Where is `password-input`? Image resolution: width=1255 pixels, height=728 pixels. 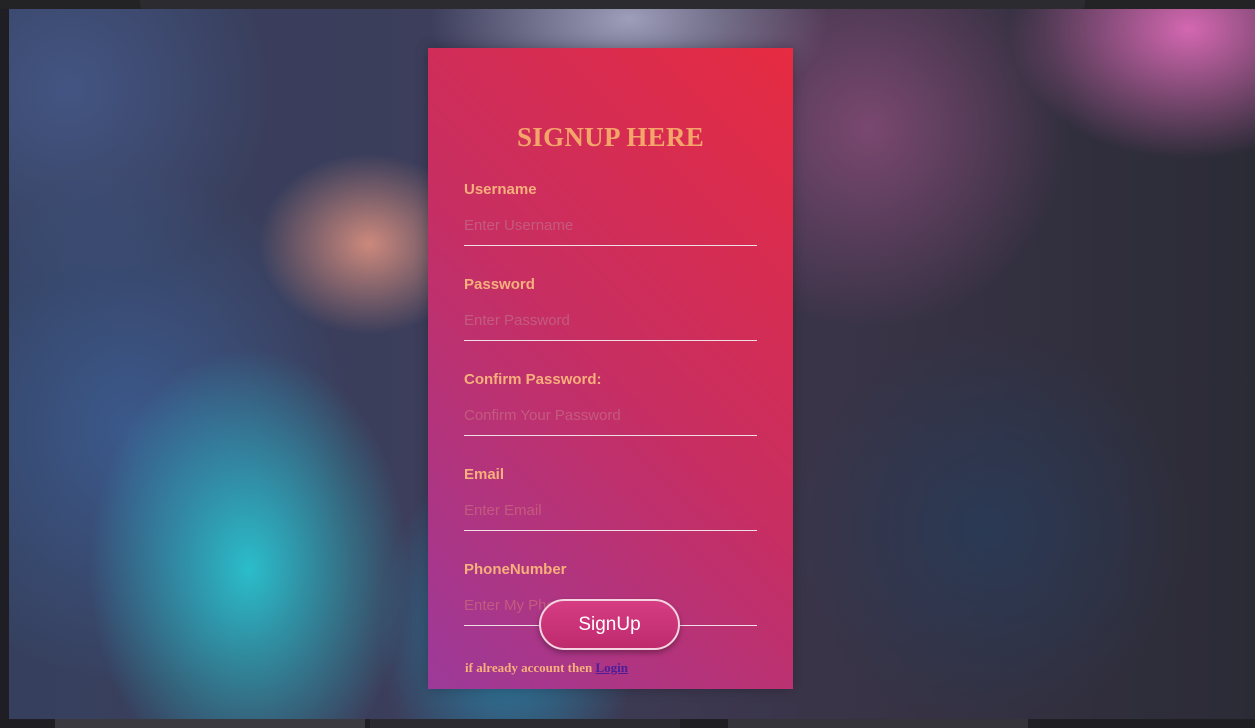 password-input is located at coordinates (610, 321).